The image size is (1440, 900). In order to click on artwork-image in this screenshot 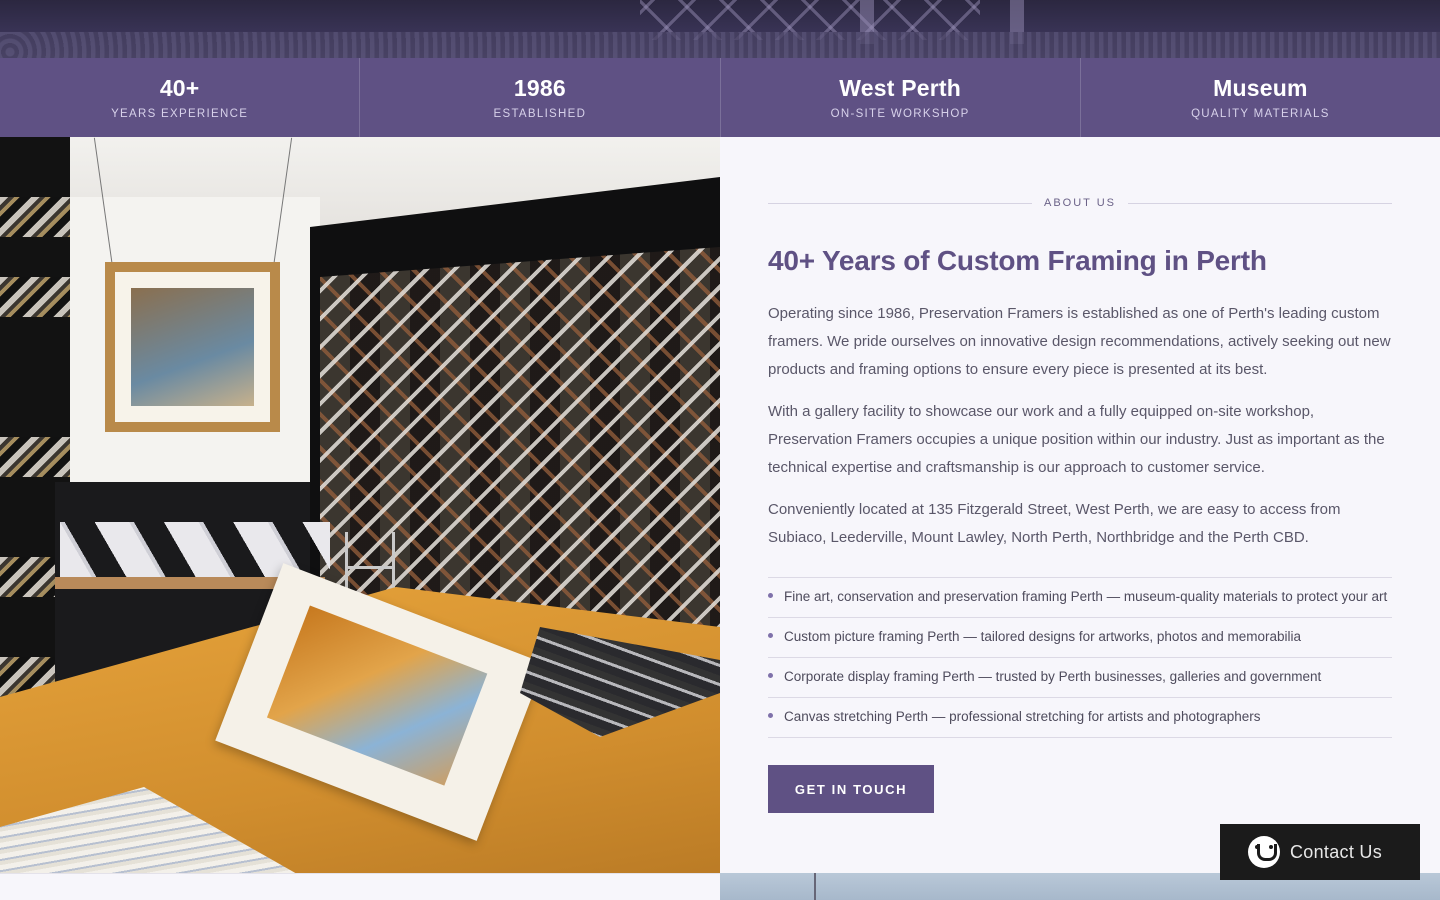, I will do `click(192, 347)`.